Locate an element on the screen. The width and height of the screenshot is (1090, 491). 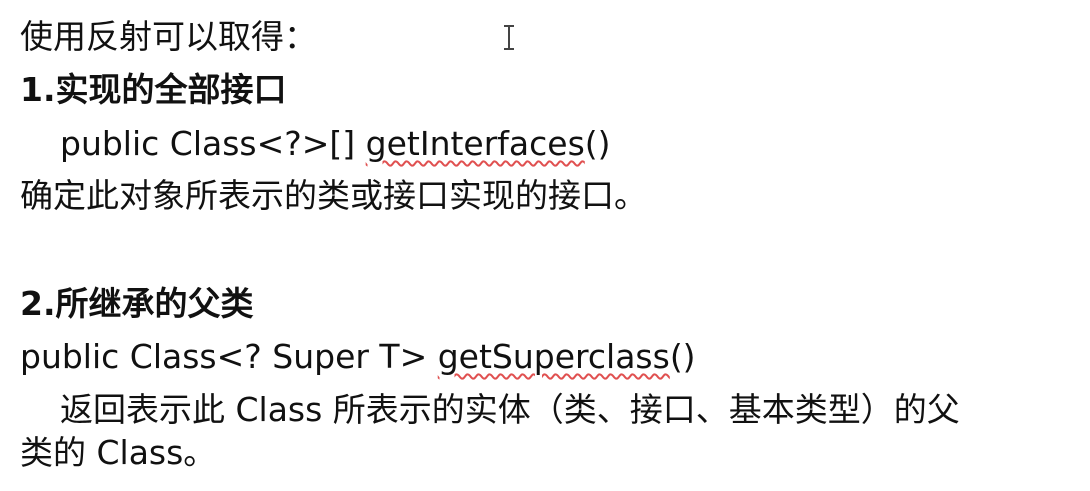
description-interfaces: 确定此对象所表示的类或接口实现的接口。 is located at coordinates (333, 195).